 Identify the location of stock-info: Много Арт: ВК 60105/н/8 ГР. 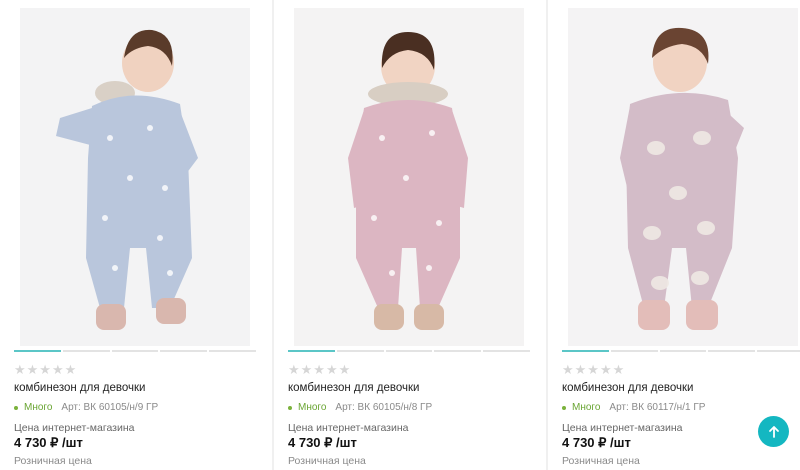
(360, 407).